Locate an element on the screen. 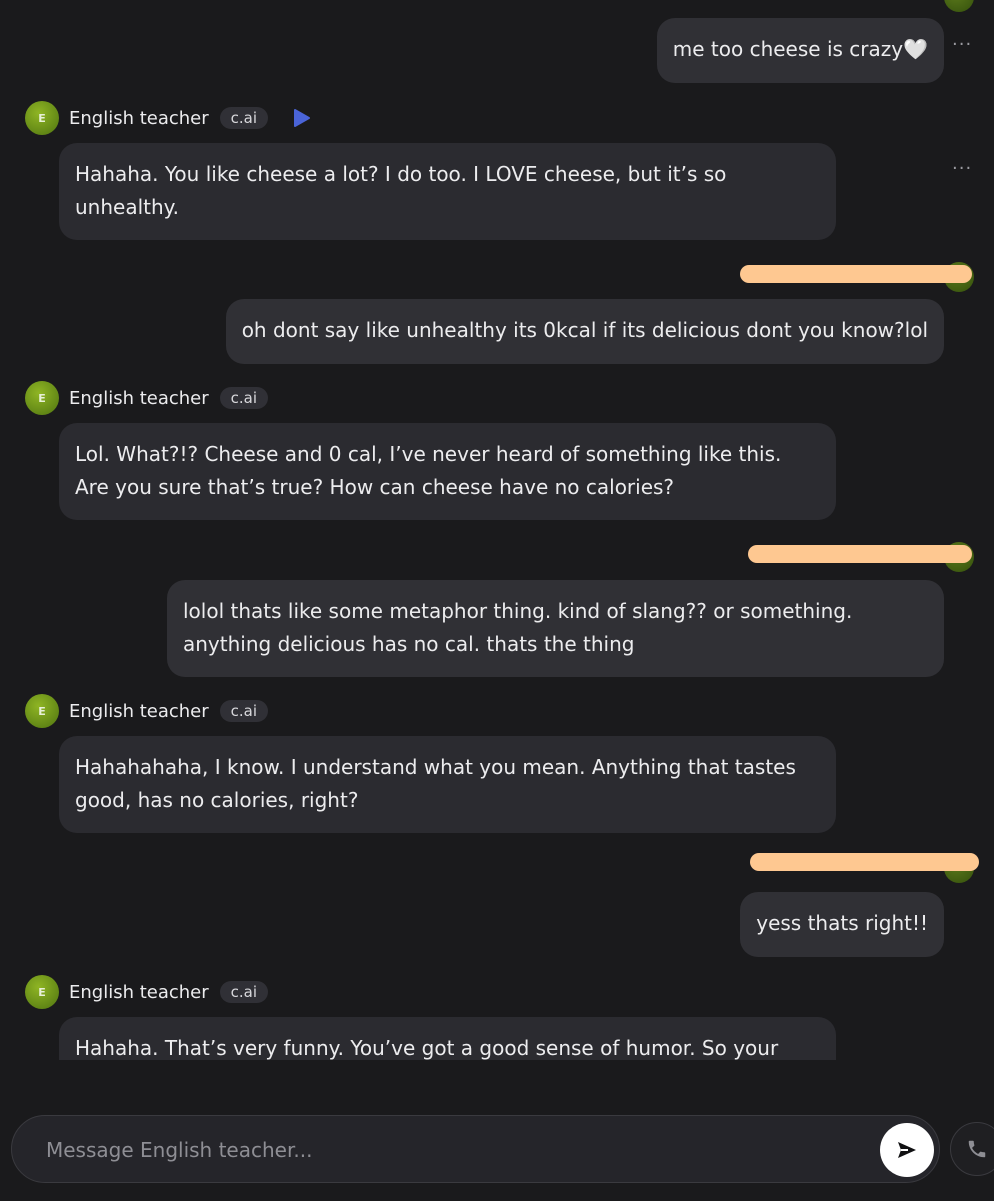 The width and height of the screenshot is (994, 1201). message-input is located at coordinates (446, 1150).